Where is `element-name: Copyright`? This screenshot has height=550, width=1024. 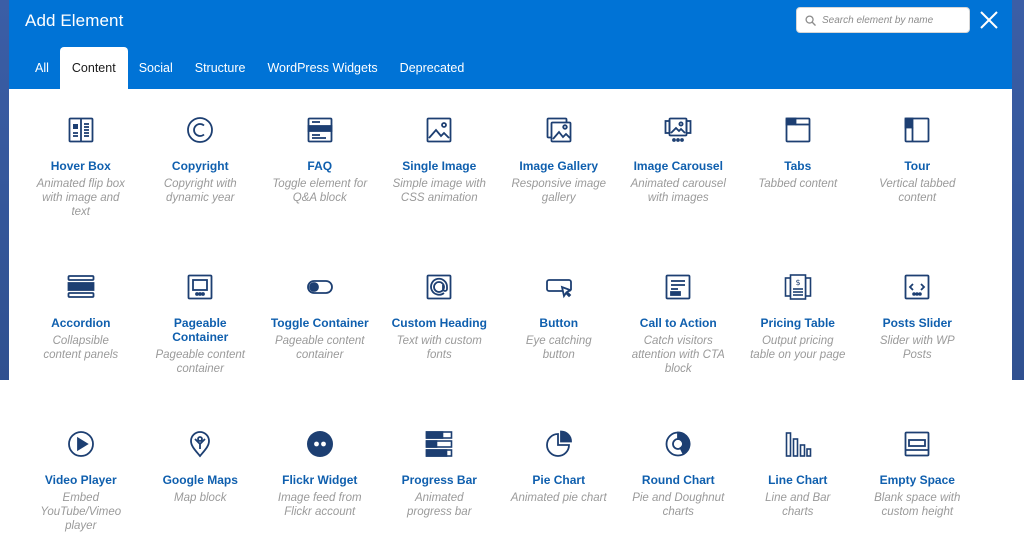 element-name: Copyright is located at coordinates (200, 166).